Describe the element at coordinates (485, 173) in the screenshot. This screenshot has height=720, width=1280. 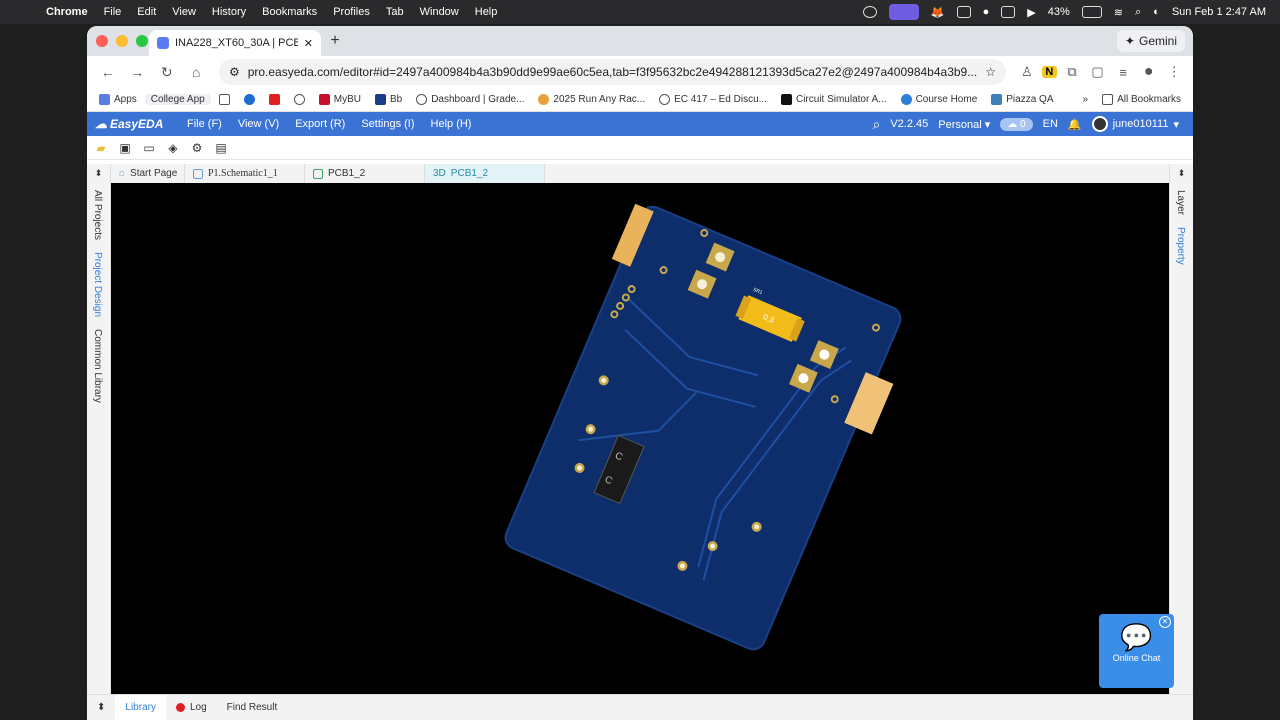
I see `tab-pcb-3d: 3D PCB1_2` at that location.